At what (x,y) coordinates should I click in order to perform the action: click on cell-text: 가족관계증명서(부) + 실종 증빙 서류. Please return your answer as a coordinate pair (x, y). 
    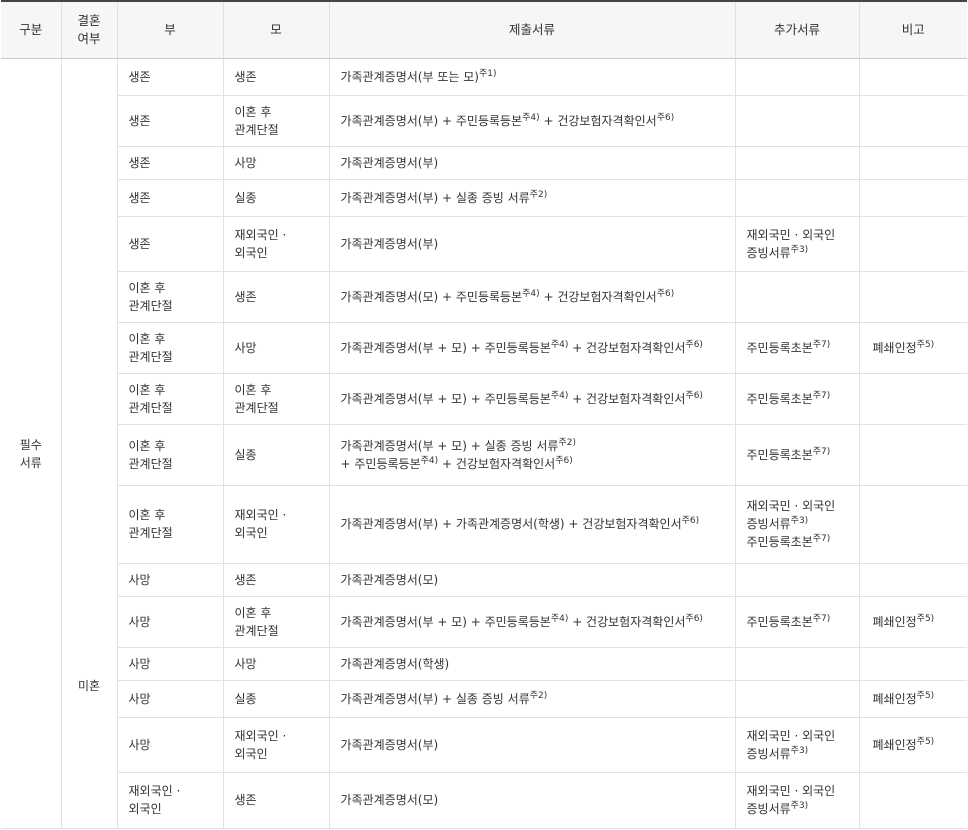
    Looking at the image, I should click on (435, 197).